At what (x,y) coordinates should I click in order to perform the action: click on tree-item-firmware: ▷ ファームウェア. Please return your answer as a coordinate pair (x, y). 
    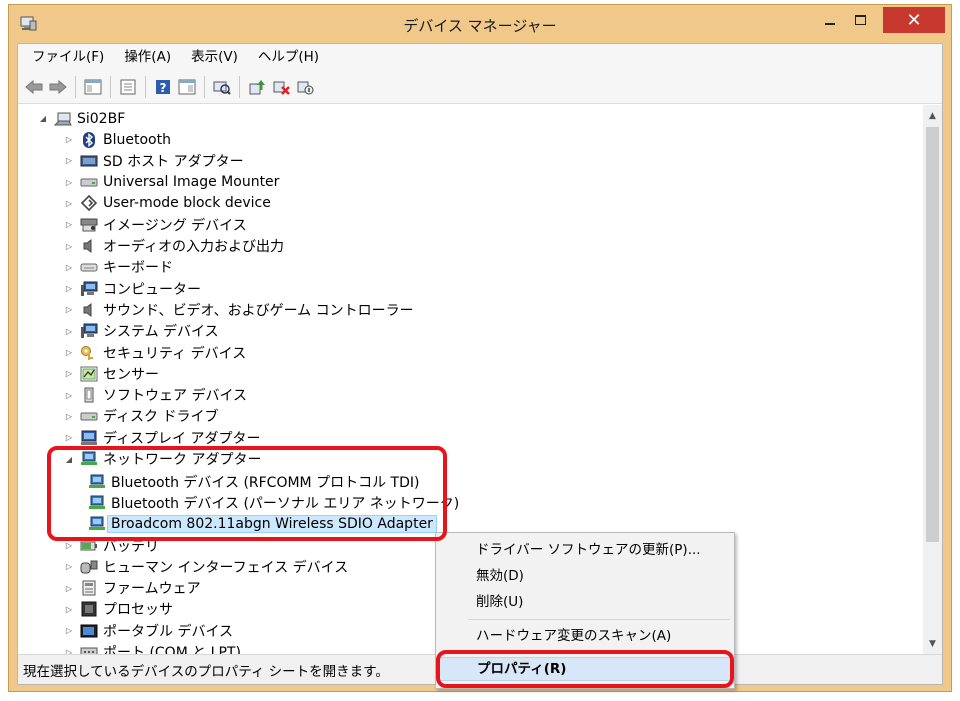
    Looking at the image, I should click on (132, 588).